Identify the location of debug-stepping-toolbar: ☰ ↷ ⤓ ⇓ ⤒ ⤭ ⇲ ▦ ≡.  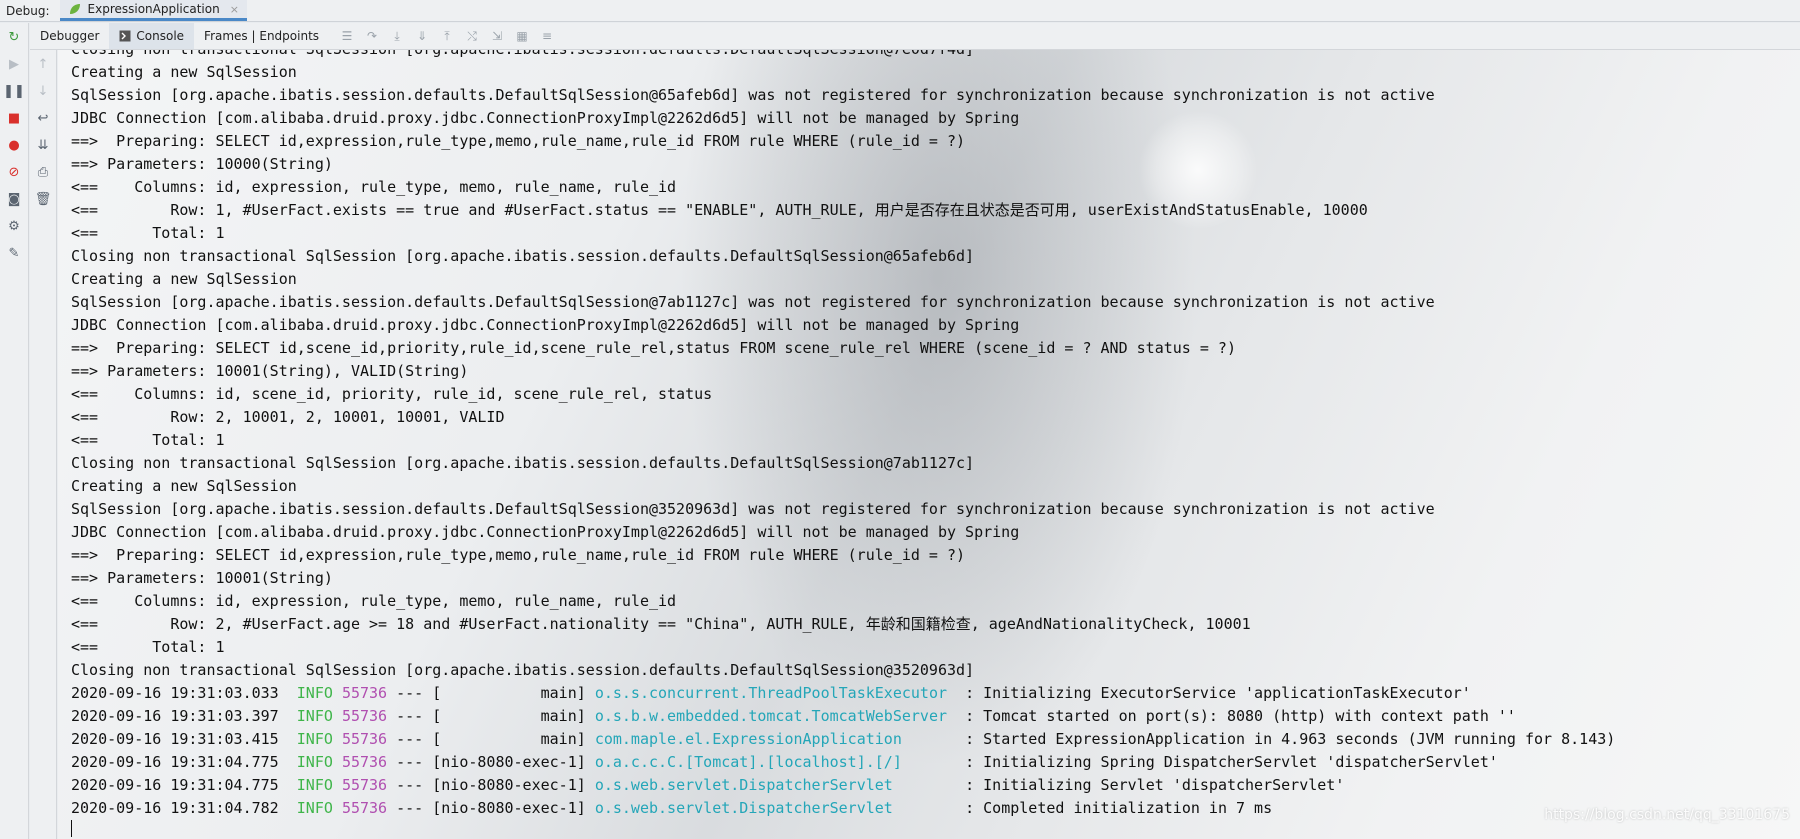
(447, 36).